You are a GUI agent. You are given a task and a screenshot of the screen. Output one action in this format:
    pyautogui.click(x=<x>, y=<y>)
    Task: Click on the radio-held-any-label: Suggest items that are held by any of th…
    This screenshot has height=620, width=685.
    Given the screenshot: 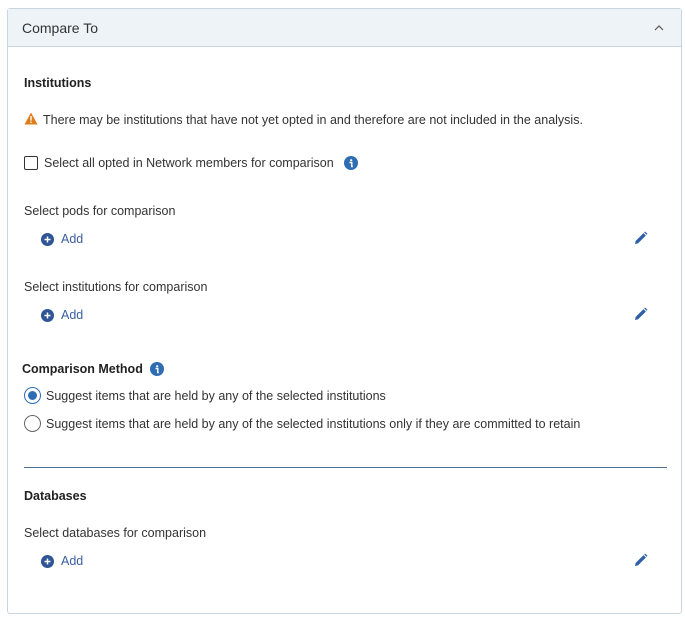 What is the action you would take?
    pyautogui.click(x=216, y=396)
    